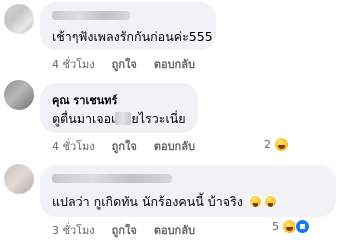 This screenshot has width=349, height=244. What do you see at coordinates (302, 226) in the screenshot?
I see `like-icon` at bounding box center [302, 226].